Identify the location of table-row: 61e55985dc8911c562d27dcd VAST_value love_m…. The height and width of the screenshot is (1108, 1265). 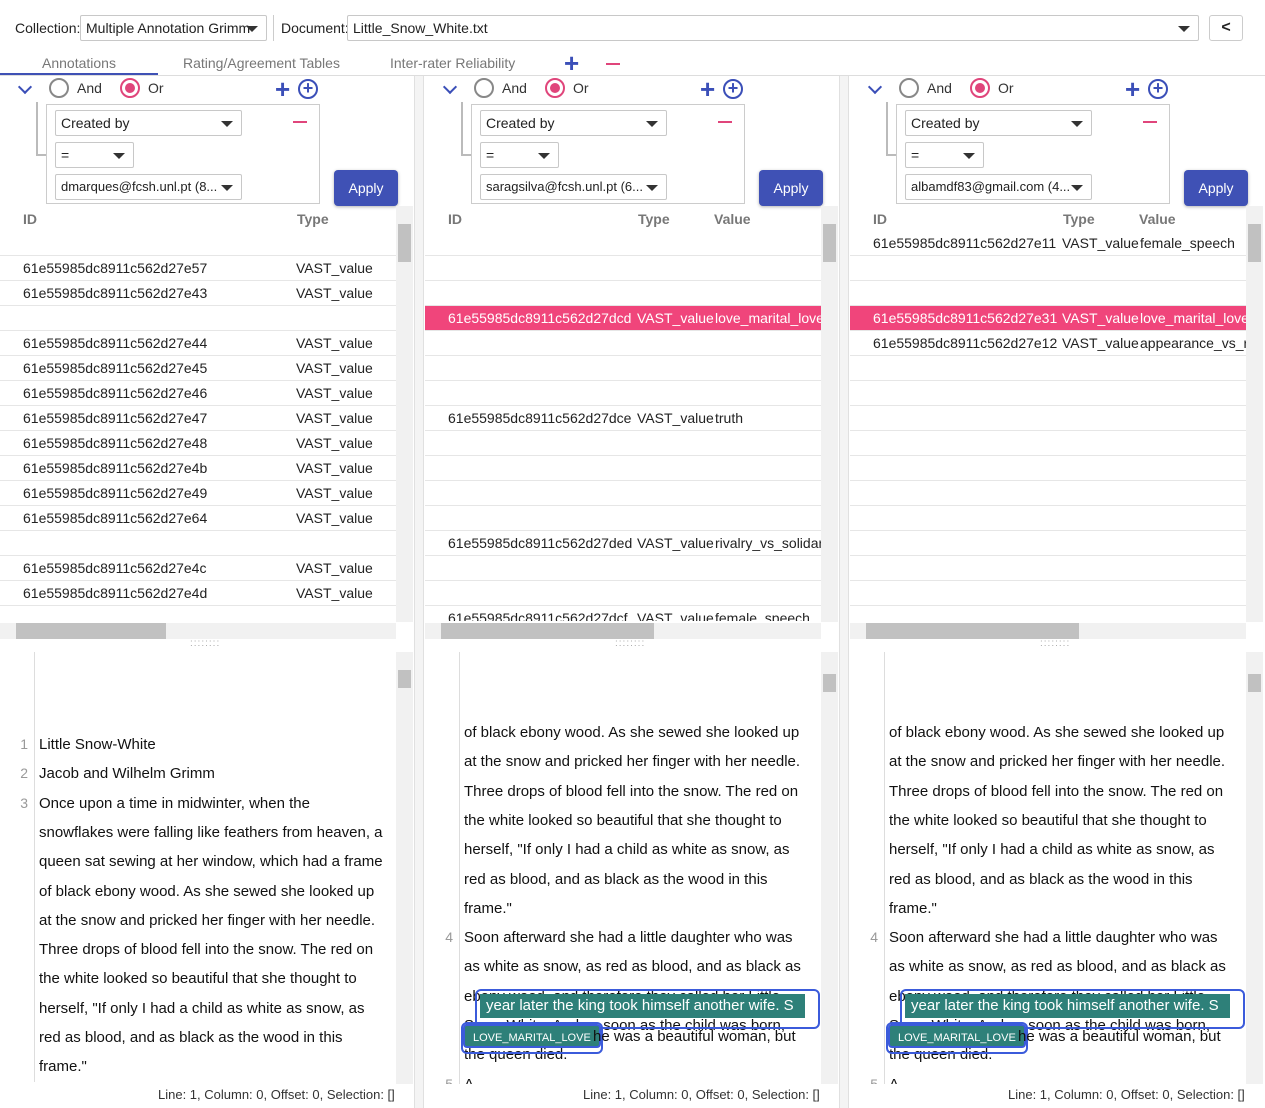
(623, 318).